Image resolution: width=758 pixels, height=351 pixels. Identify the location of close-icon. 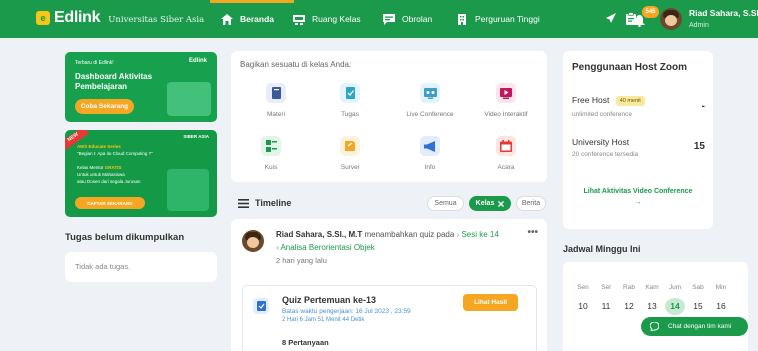
(501, 203).